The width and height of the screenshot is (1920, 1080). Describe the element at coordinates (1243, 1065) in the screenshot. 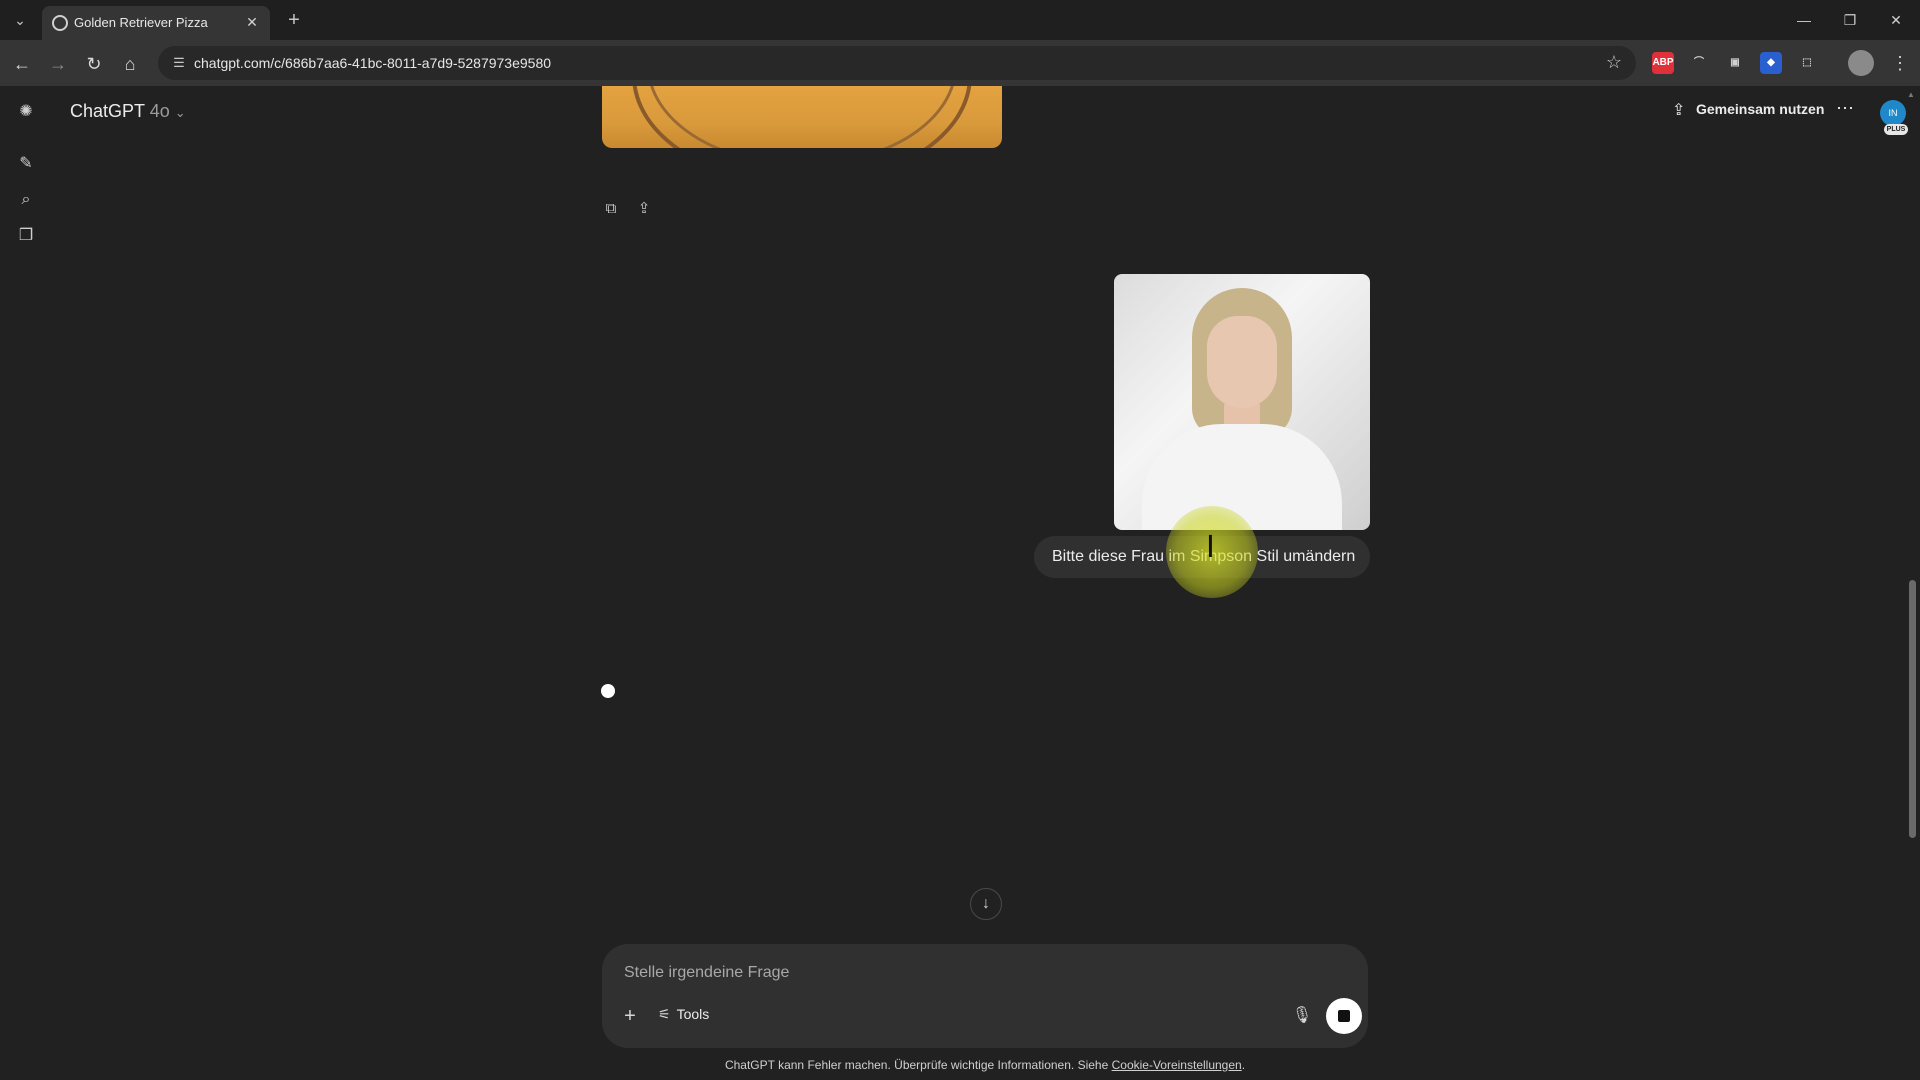

I see `disclaimer-end: .` at that location.